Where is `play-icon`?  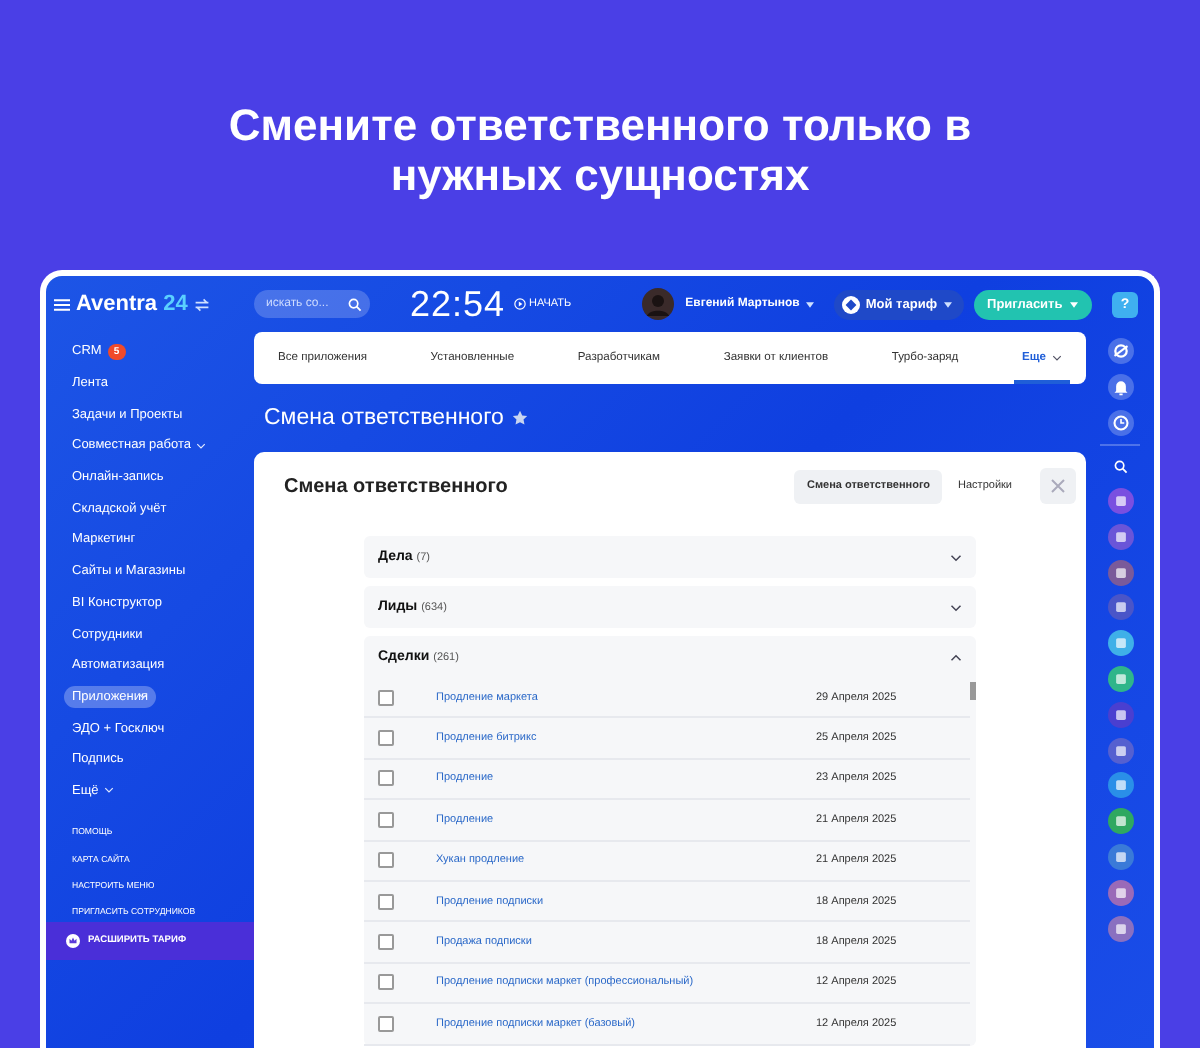
play-icon is located at coordinates (519, 304).